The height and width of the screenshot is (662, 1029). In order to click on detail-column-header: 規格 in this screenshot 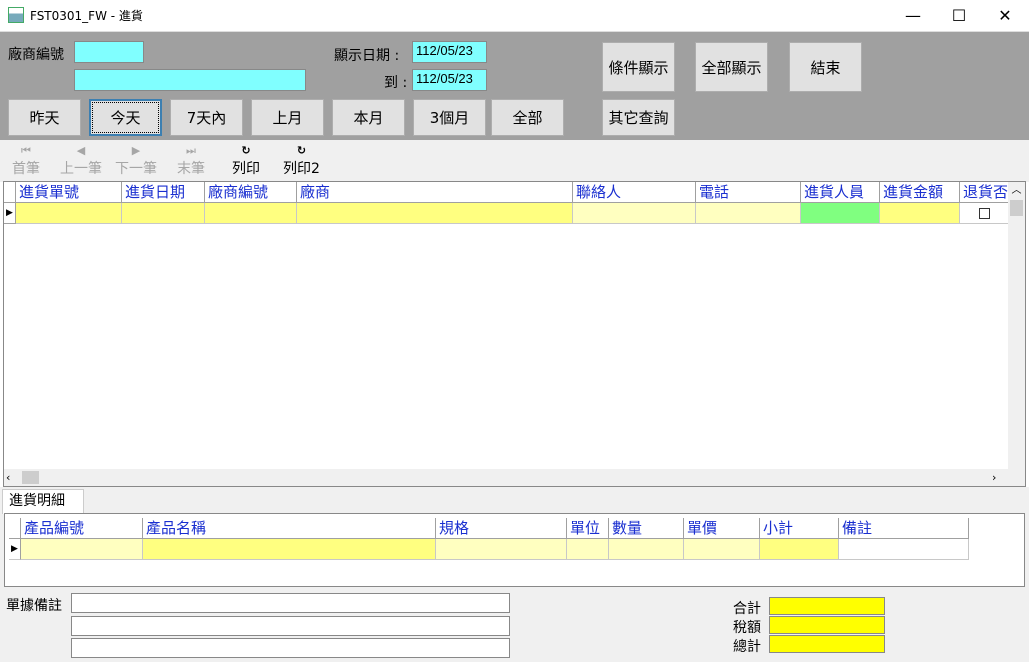, I will do `click(501, 528)`.